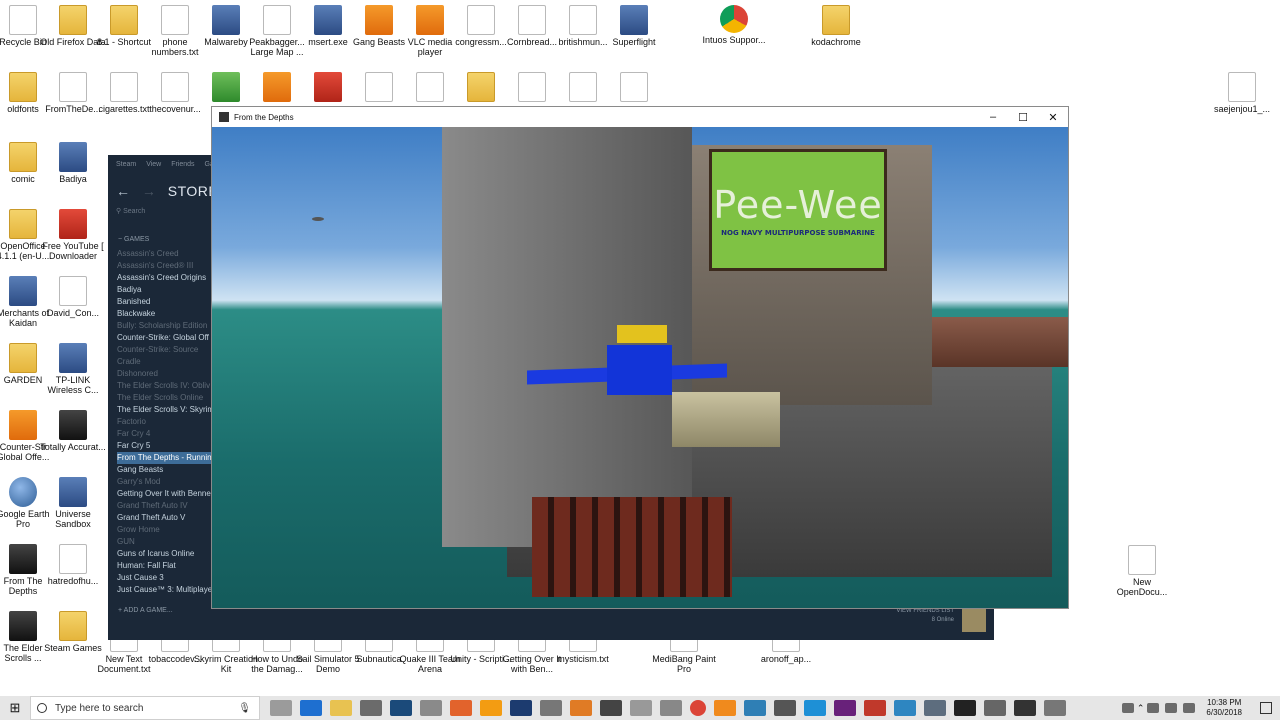 This screenshot has height=720, width=1280. I want to click on calculator-icon, so click(611, 708).